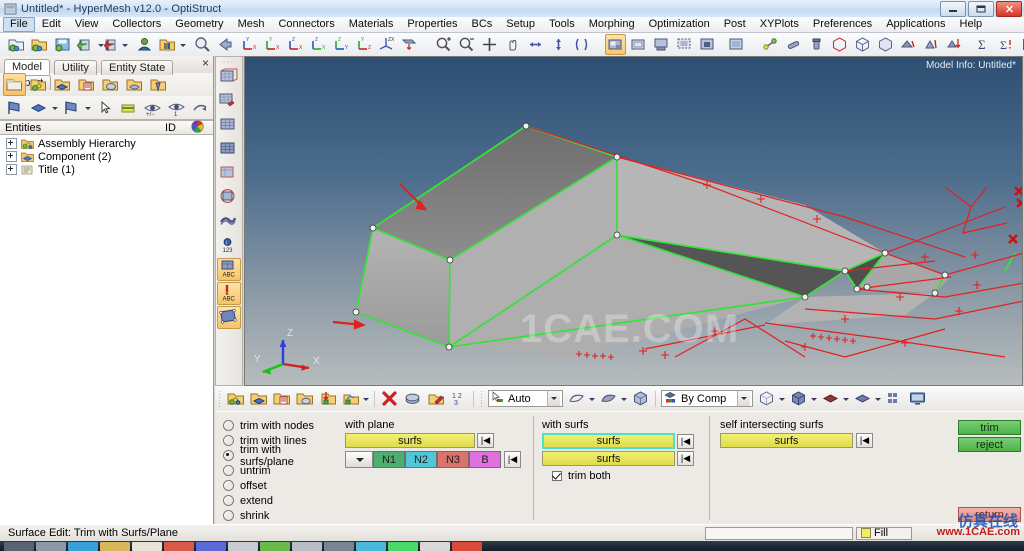 The width and height of the screenshot is (1024, 551). What do you see at coordinates (205, 63) in the screenshot?
I see `close-panel-icon: ×` at bounding box center [205, 63].